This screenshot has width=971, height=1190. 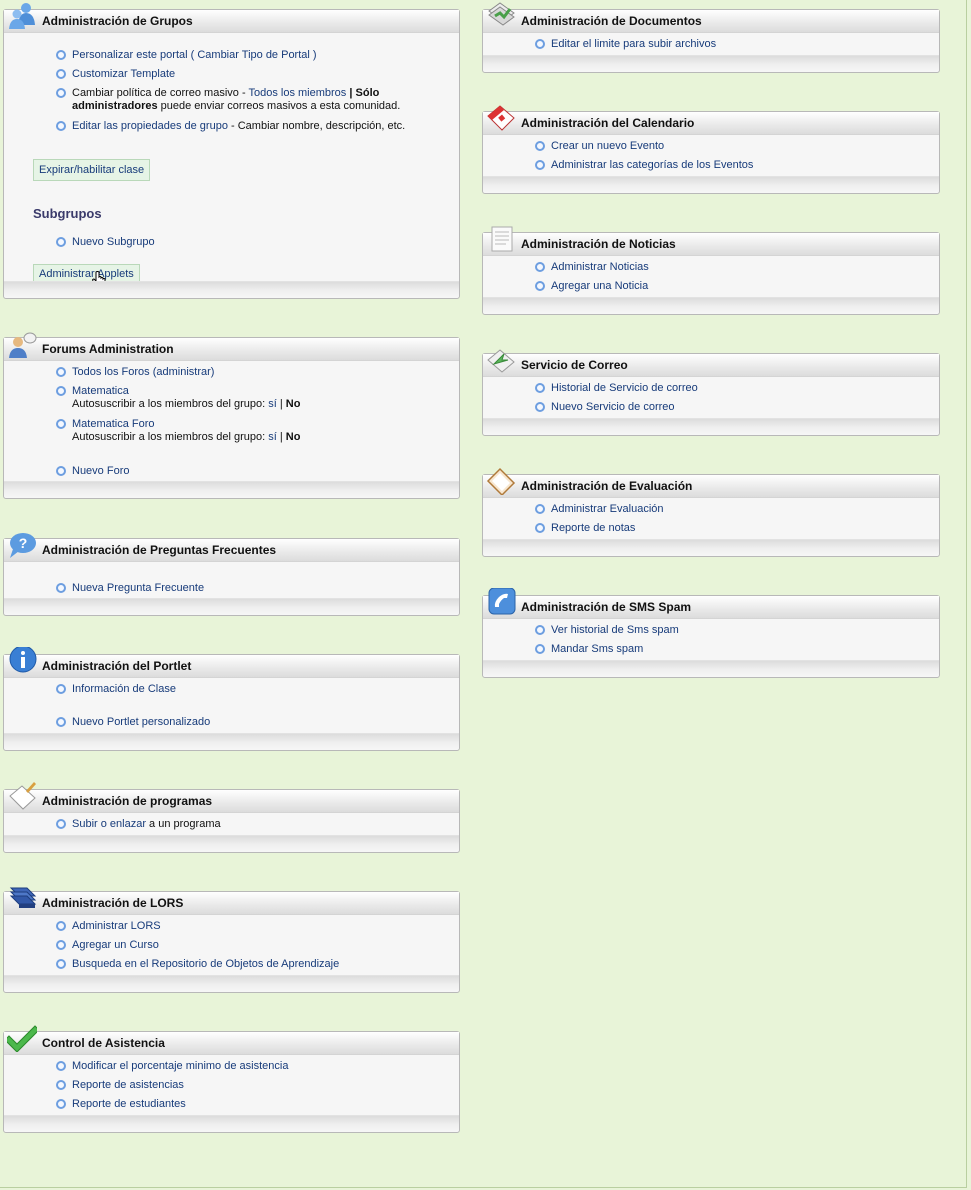 What do you see at coordinates (293, 404) in the screenshot?
I see `autosuscribir-no: No` at bounding box center [293, 404].